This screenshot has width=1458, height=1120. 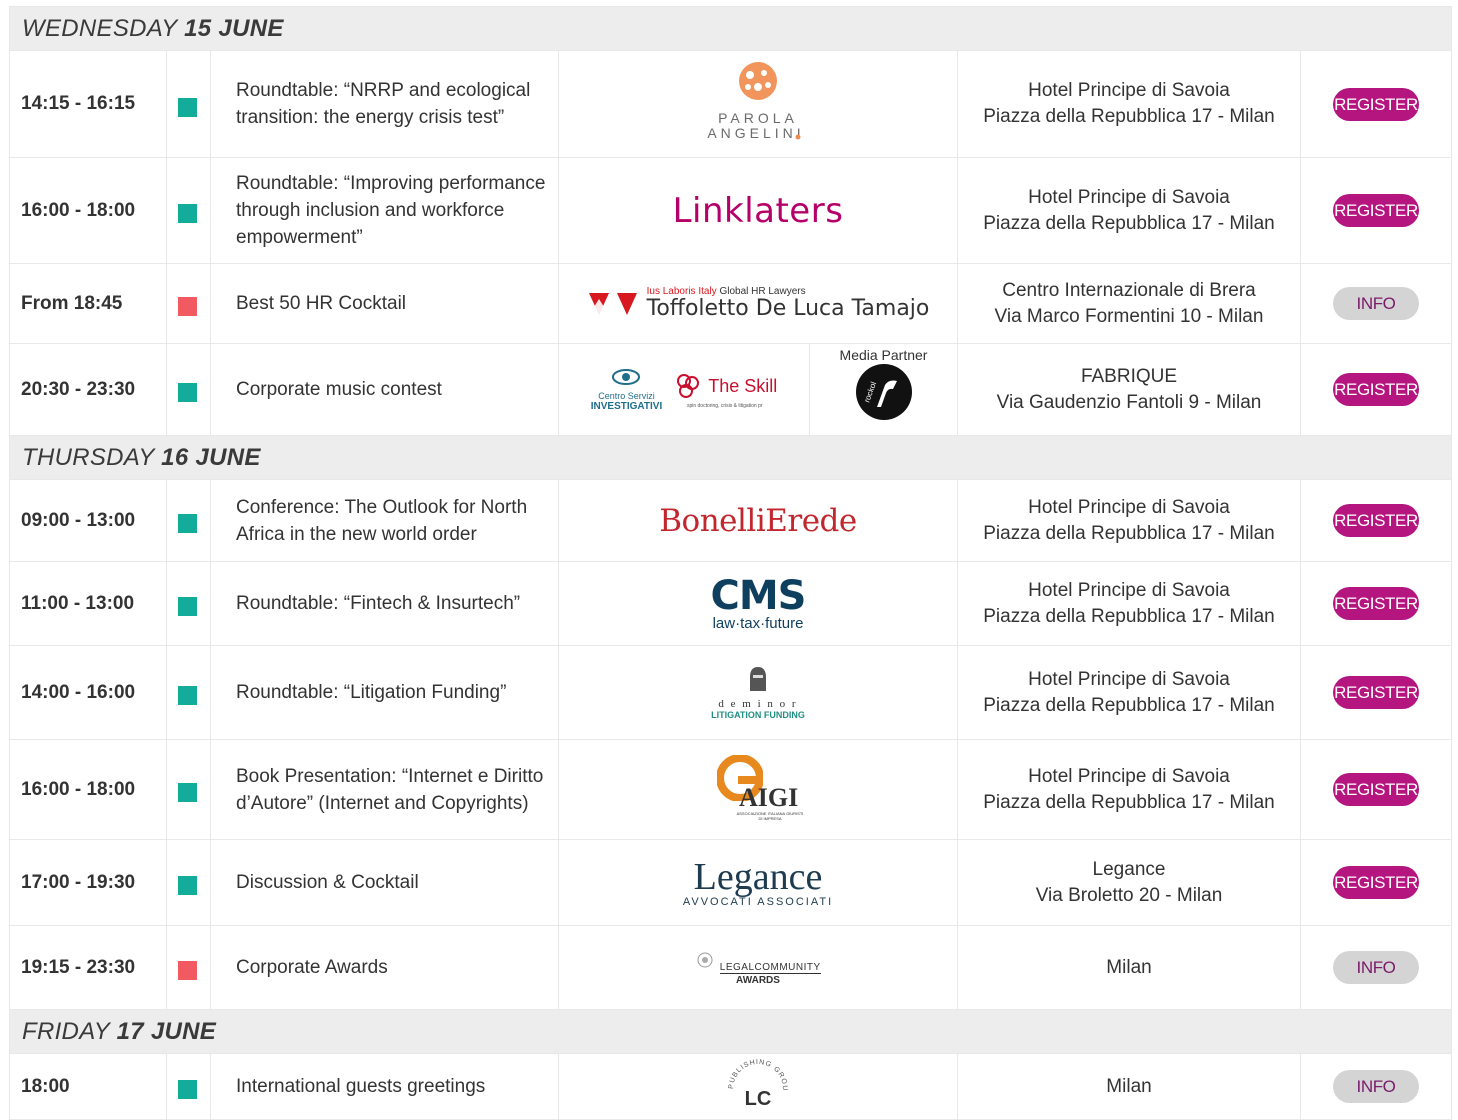 I want to click on logo-text-3: The Skill, so click(x=743, y=386).